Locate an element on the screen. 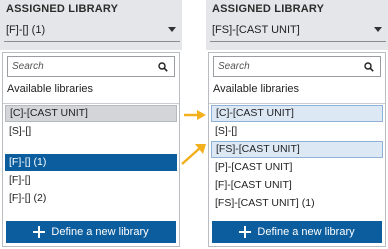 This screenshot has width=388, height=249. list-item: [FS]-[CAST UNIT] (1) is located at coordinates (297, 203).